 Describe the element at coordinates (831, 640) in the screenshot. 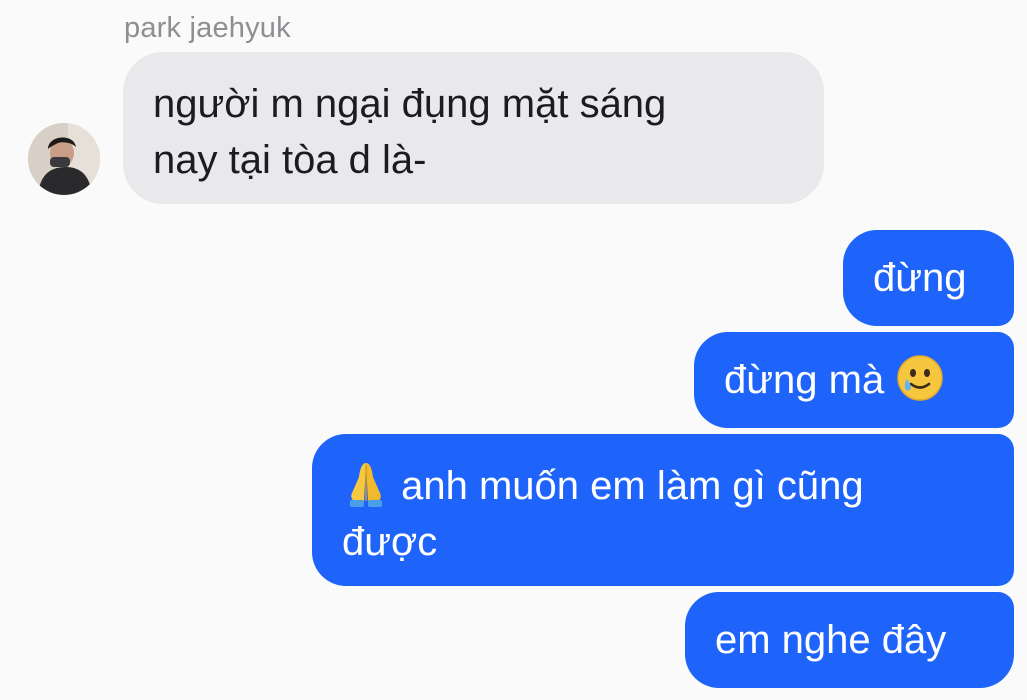

I see `message-text: em nghe đây` at that location.